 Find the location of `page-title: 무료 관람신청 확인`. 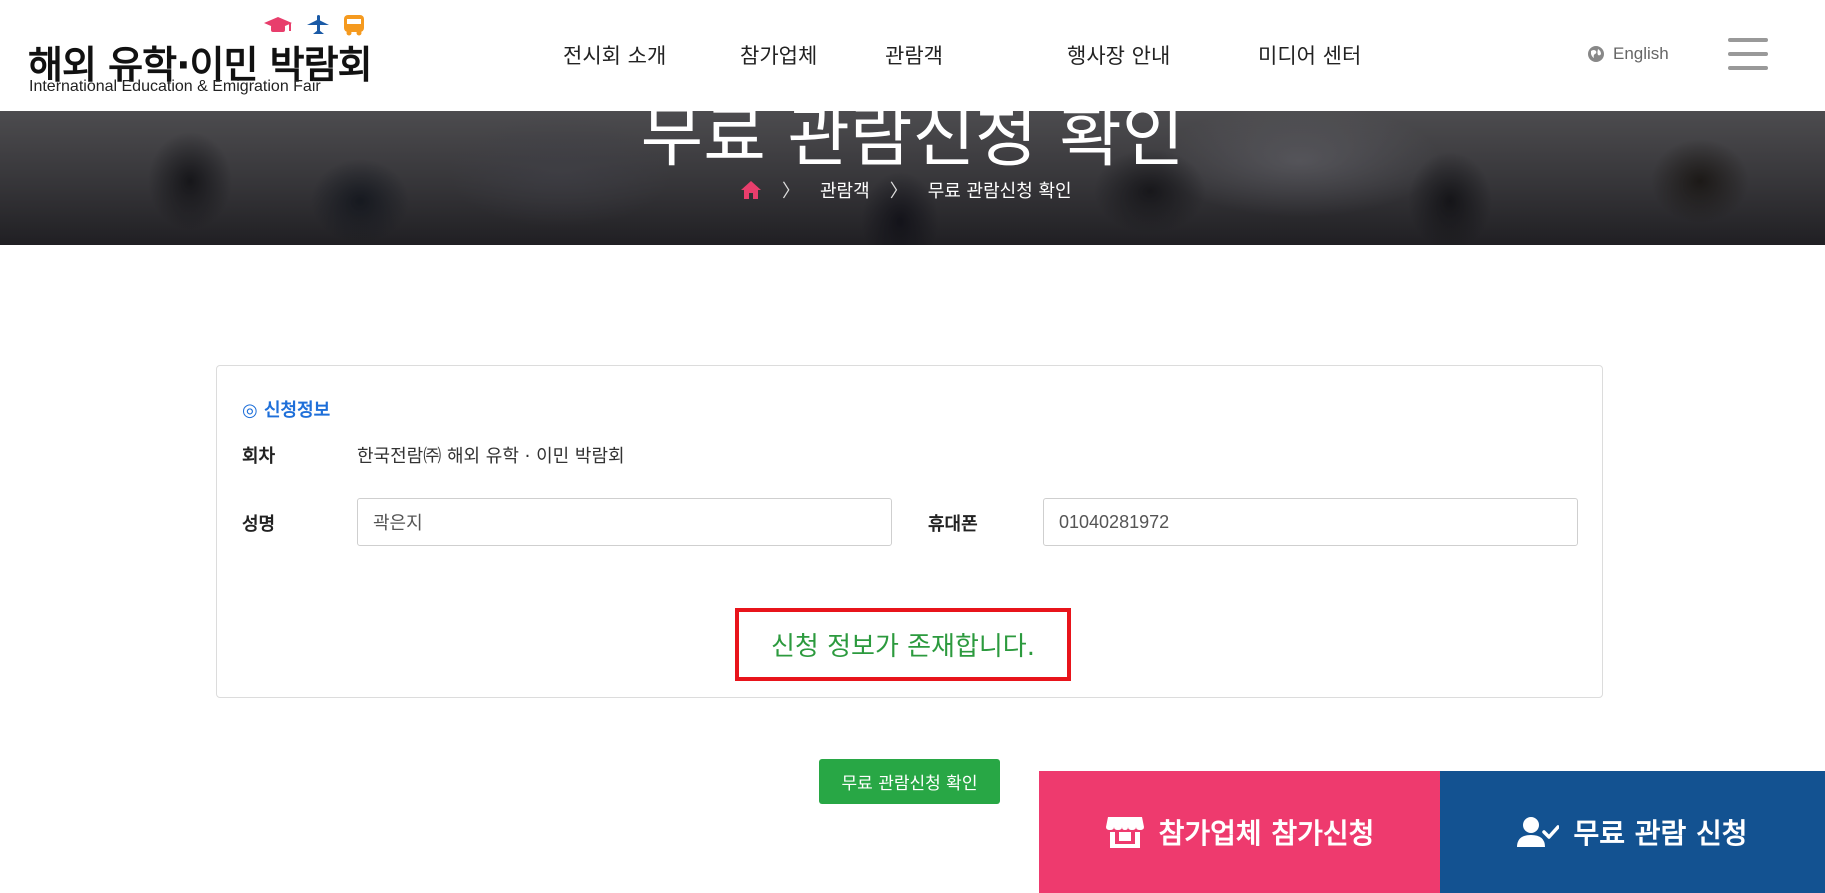

page-title: 무료 관람신청 확인 is located at coordinates (912, 144).